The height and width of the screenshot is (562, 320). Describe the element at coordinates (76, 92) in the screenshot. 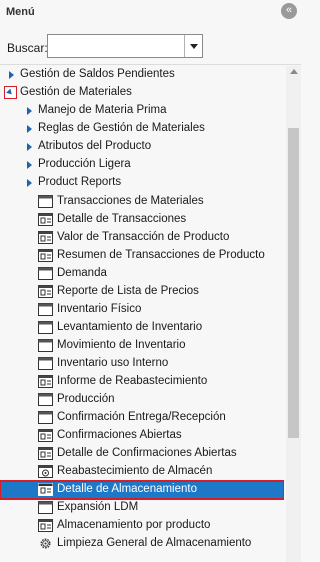

I see `tree-item-label: Gestión de Materiales` at that location.